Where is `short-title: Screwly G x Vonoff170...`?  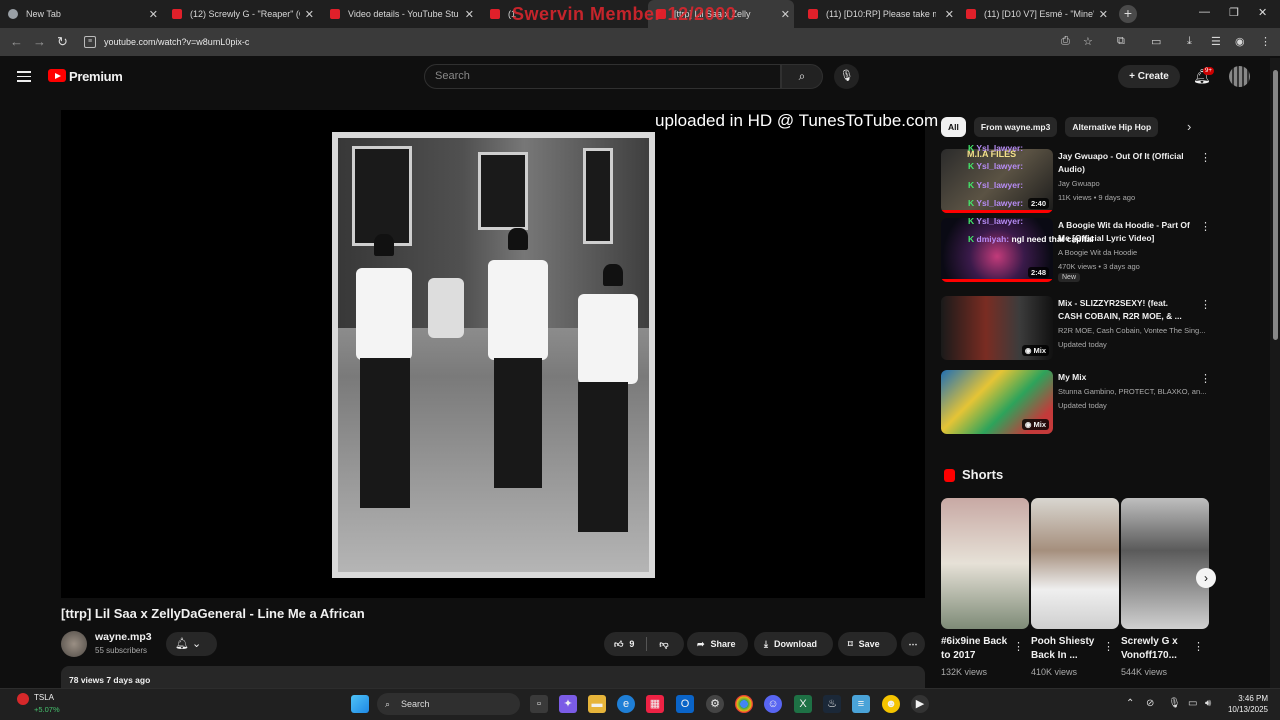 short-title: Screwly G x Vonoff170... is located at coordinates (1156, 649).